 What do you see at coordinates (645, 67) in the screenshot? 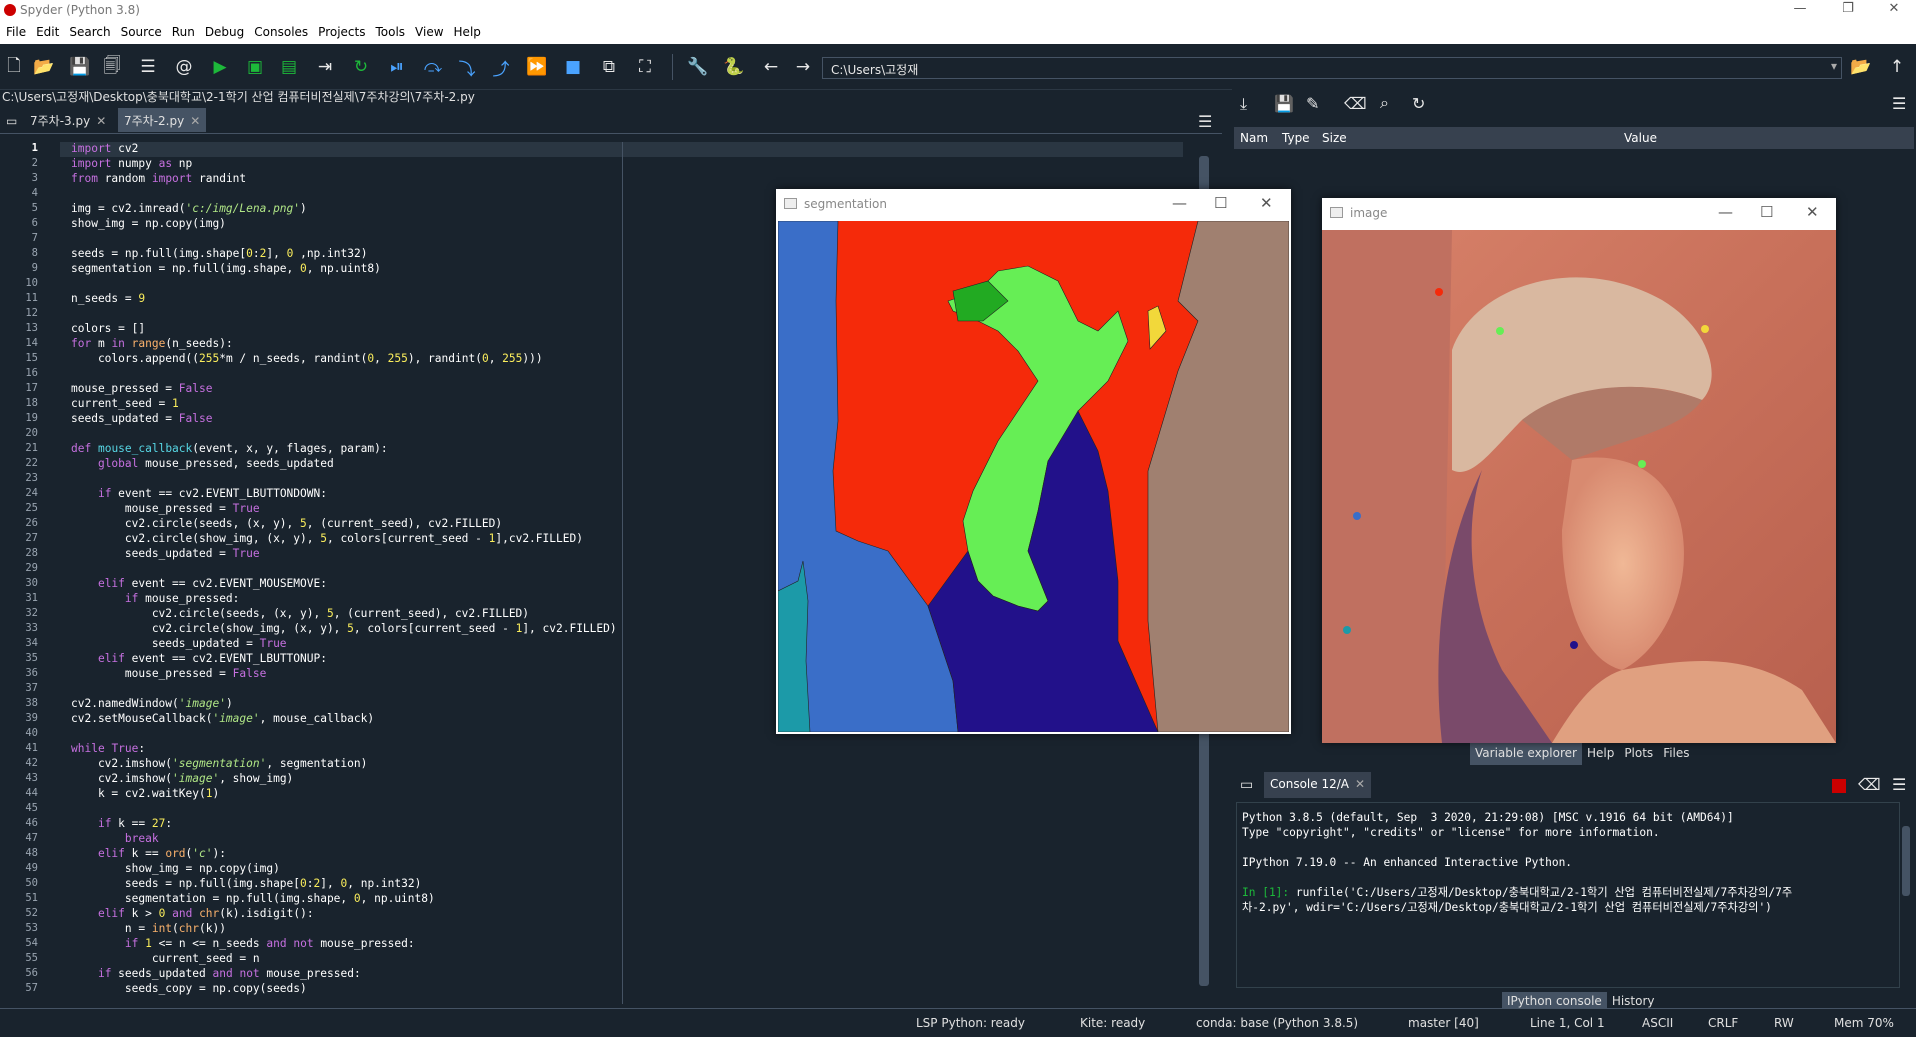
I see `fullscreen-icon: ⛶` at bounding box center [645, 67].